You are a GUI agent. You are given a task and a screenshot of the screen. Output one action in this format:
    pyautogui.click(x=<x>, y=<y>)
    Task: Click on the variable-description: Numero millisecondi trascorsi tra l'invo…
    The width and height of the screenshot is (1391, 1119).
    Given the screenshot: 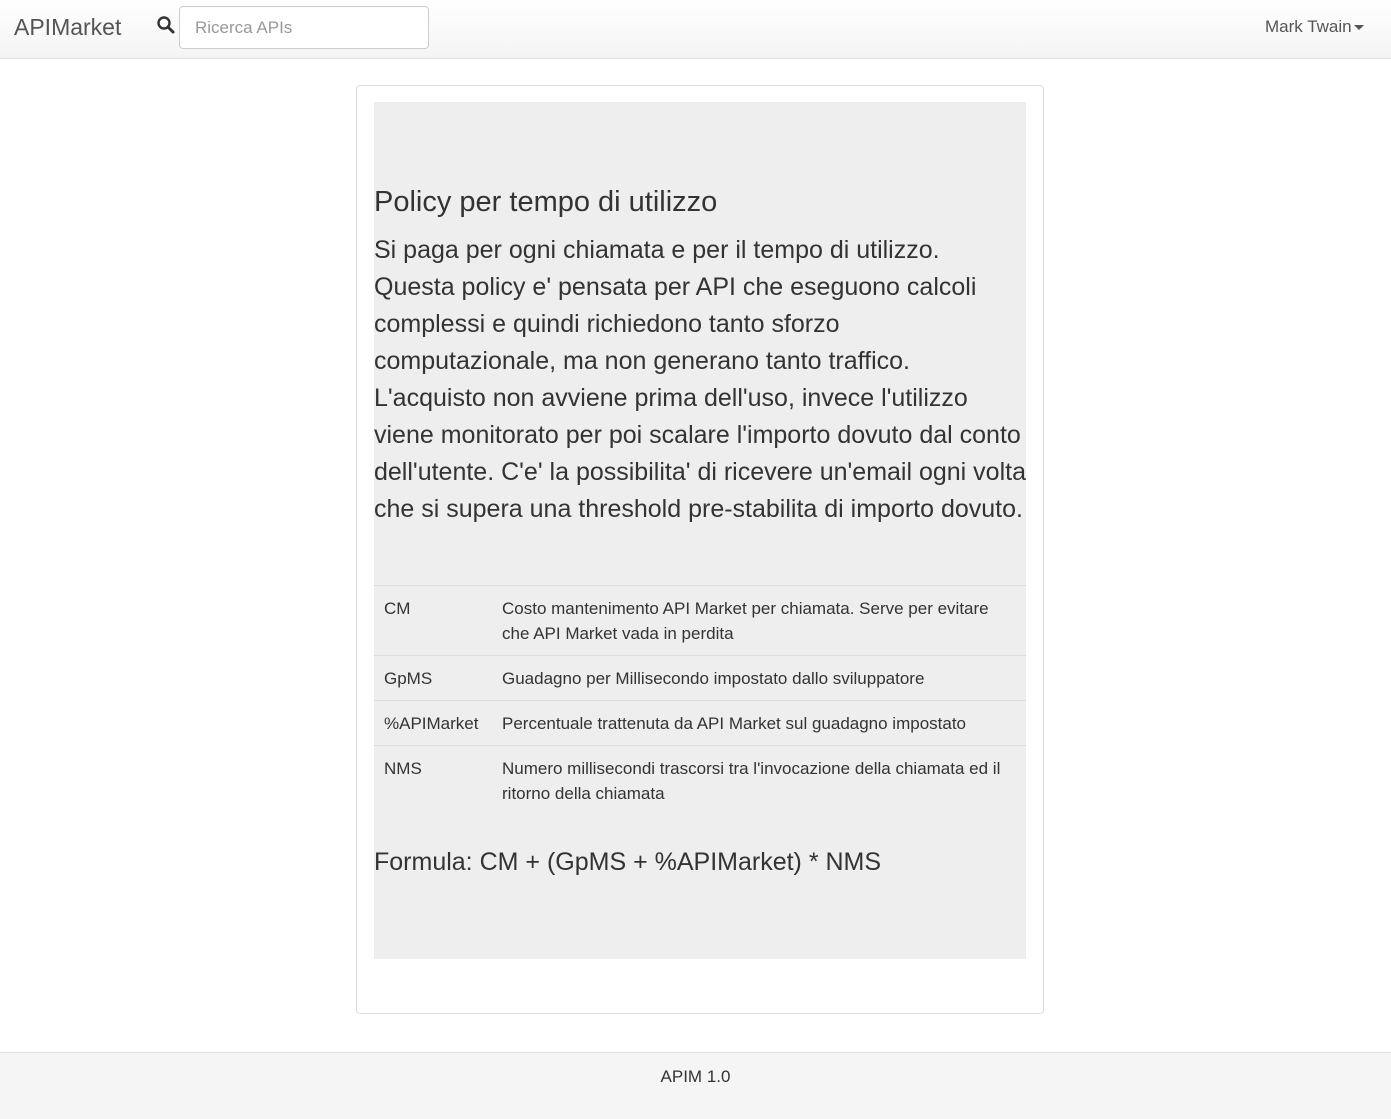 What is the action you would take?
    pyautogui.click(x=759, y=780)
    